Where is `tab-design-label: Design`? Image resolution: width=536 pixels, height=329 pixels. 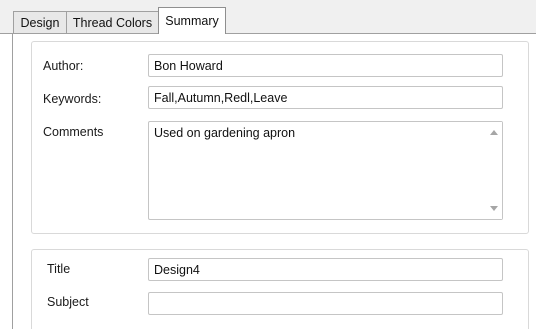 tab-design-label: Design is located at coordinates (40, 22).